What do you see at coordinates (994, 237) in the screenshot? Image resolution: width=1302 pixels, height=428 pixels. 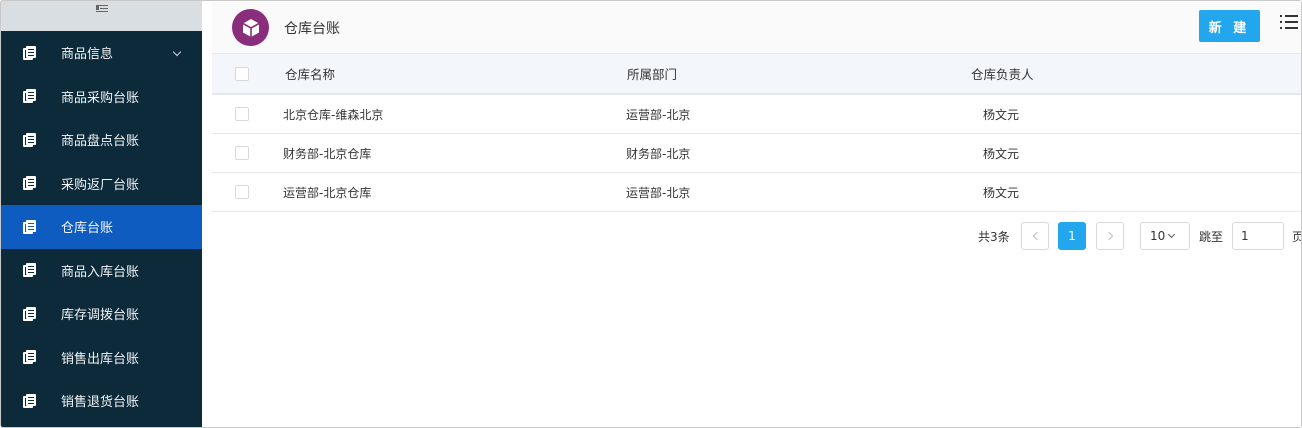 I see `total-count: 共3条` at bounding box center [994, 237].